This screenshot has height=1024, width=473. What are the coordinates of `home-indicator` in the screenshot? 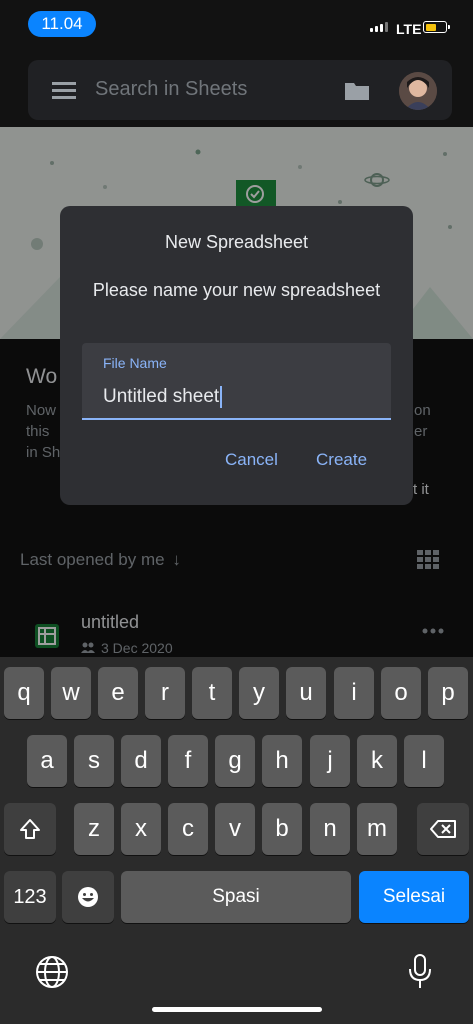 It's located at (237, 1009).